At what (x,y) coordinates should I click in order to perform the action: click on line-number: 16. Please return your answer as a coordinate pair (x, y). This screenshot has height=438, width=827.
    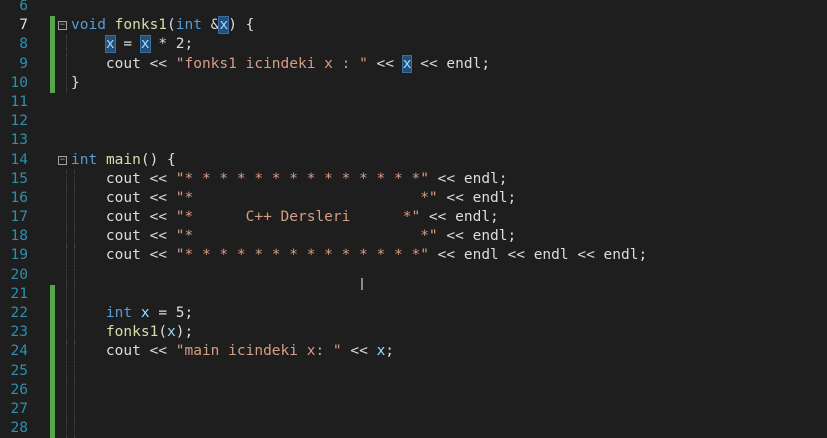
    Looking at the image, I should click on (19, 197).